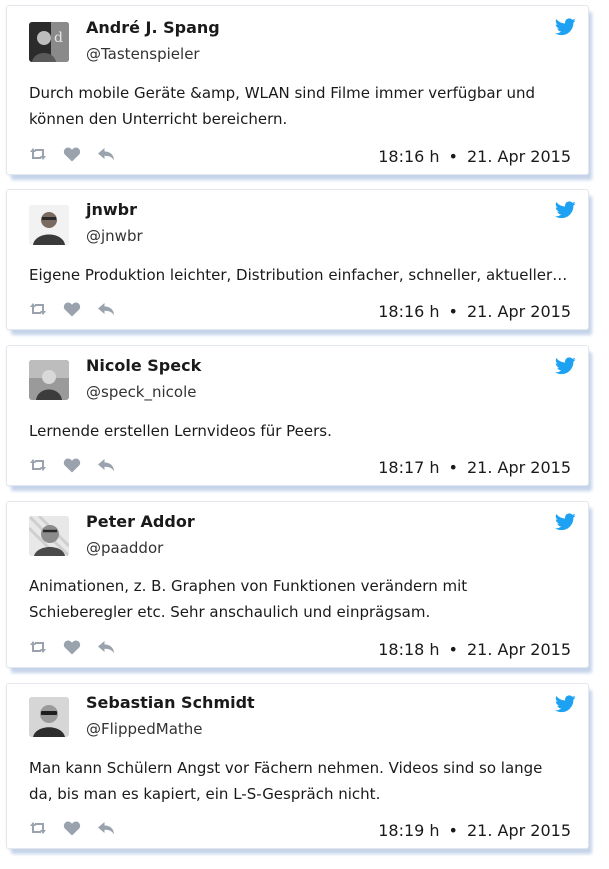 The image size is (609, 869). What do you see at coordinates (114, 236) in the screenshot?
I see `author-handle: @jnwbr` at bounding box center [114, 236].